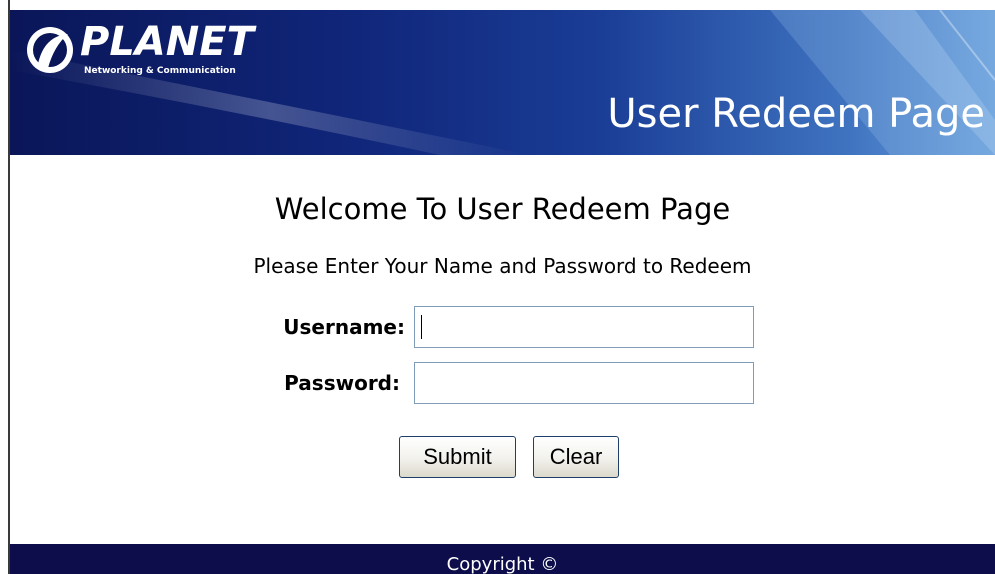  I want to click on copyright-text: Copyright ©, so click(502, 564).